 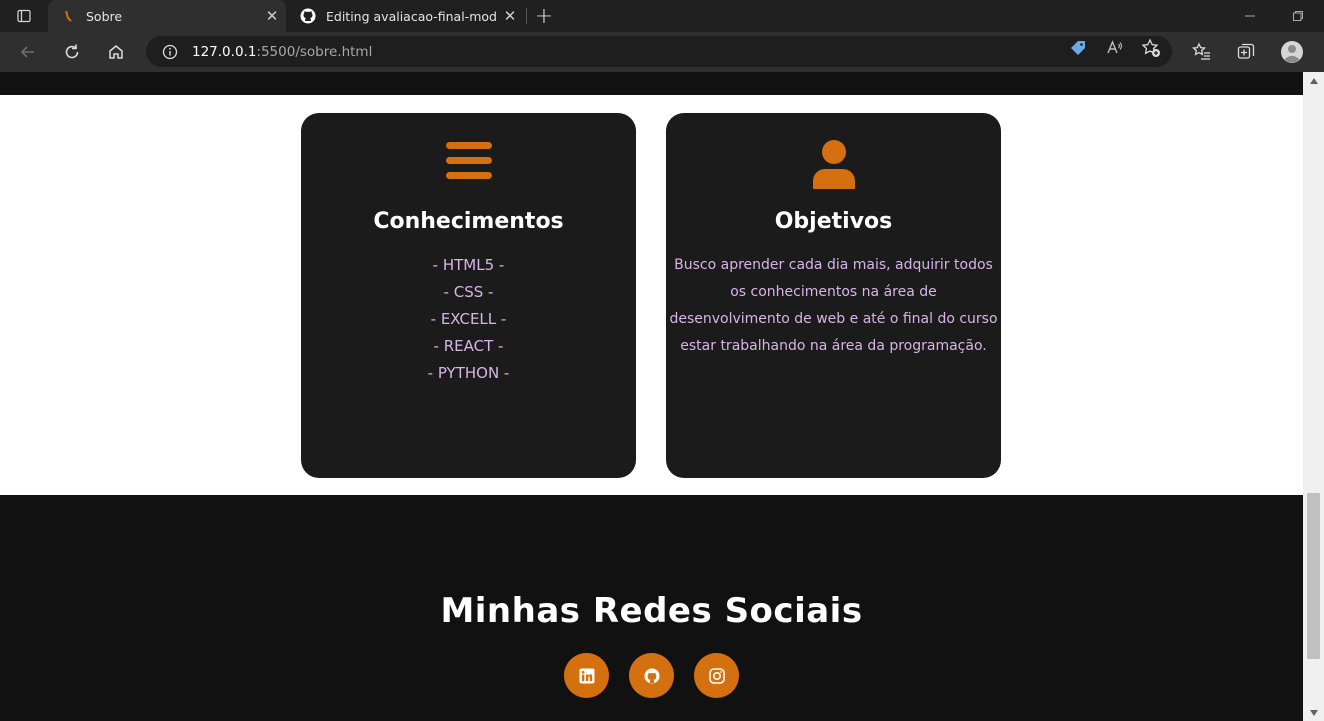 What do you see at coordinates (833, 221) in the screenshot?
I see `card-title: Objetivos` at bounding box center [833, 221].